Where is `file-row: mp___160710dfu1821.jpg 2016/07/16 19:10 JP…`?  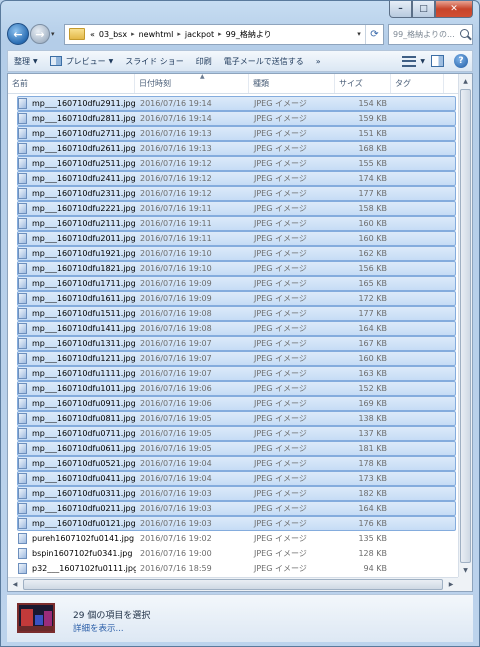 file-row: mp___160710dfu1821.jpg 2016/07/16 19:10 JP… is located at coordinates (236, 268).